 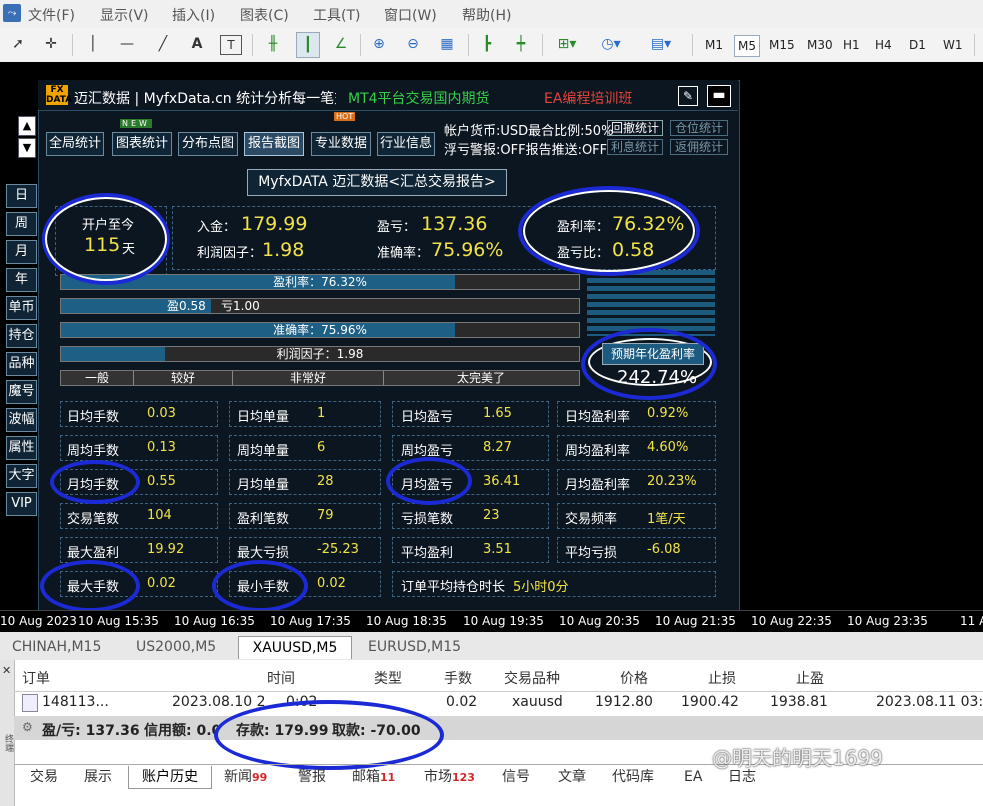 What do you see at coordinates (21, 448) in the screenshot?
I see `side-nav-attributes: 属性` at bounding box center [21, 448].